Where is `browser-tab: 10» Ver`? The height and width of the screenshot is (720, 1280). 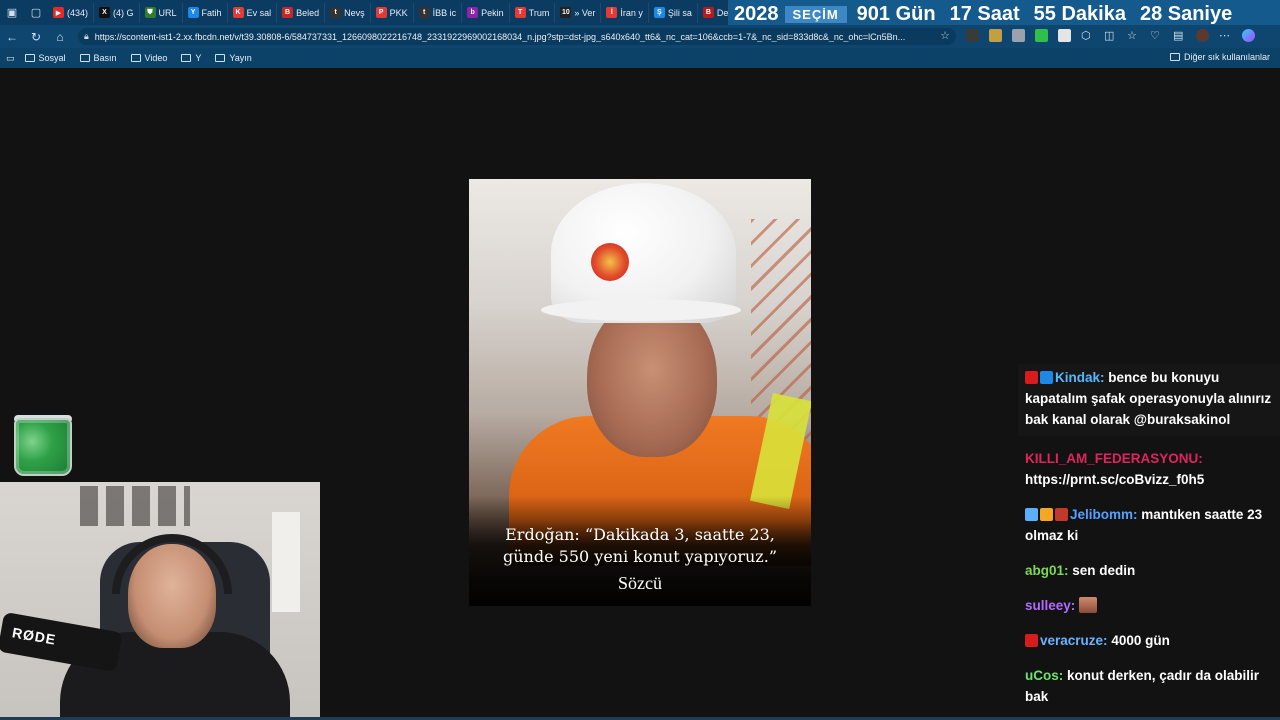
browser-tab: 10» Ver is located at coordinates (578, 12).